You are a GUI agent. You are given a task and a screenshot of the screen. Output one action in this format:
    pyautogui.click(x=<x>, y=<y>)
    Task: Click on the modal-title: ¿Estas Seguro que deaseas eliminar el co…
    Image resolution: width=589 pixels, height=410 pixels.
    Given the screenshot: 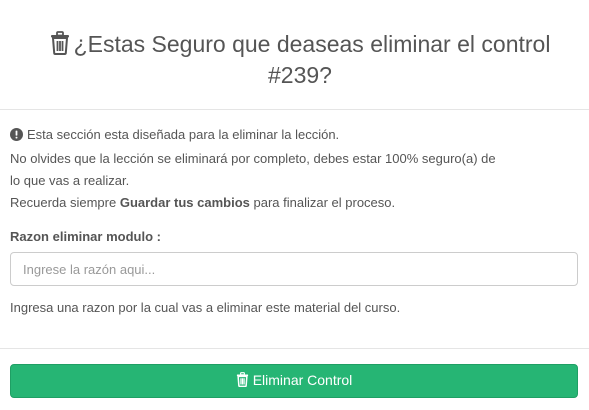 What is the action you would take?
    pyautogui.click(x=300, y=59)
    